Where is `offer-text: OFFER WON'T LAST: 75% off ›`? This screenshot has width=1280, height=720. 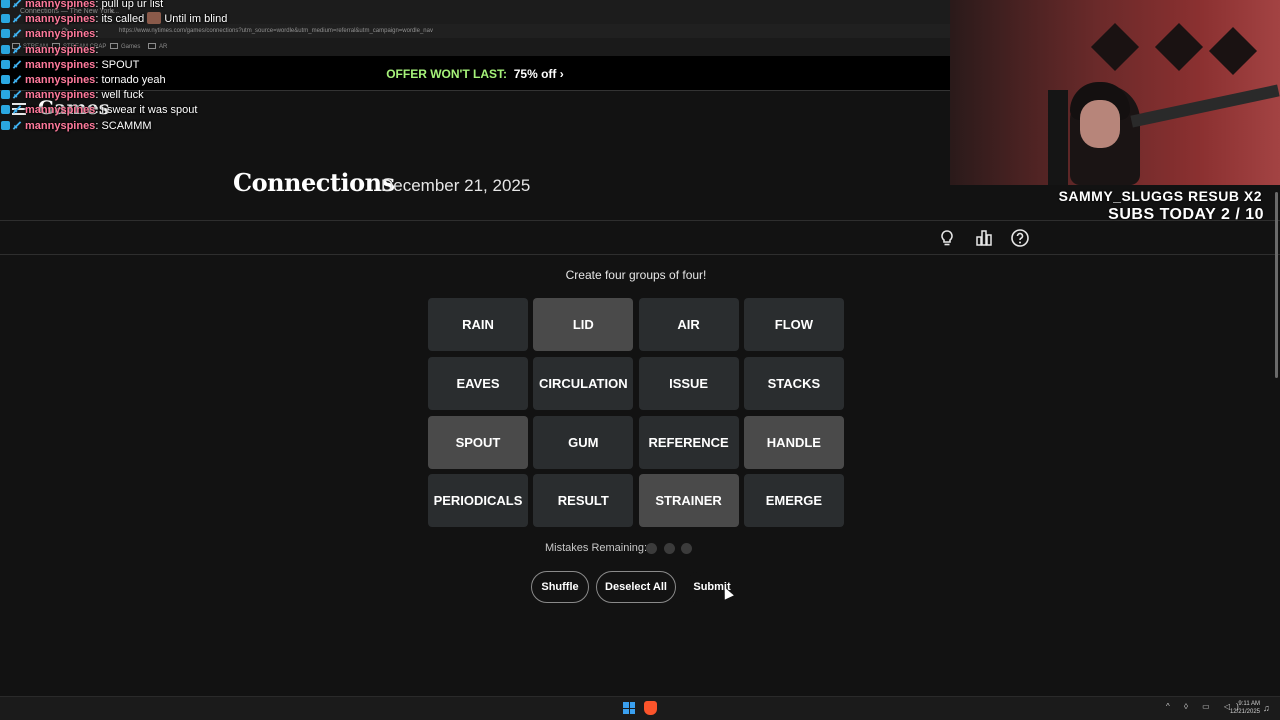 offer-text: OFFER WON'T LAST: 75% off › is located at coordinates (475, 74).